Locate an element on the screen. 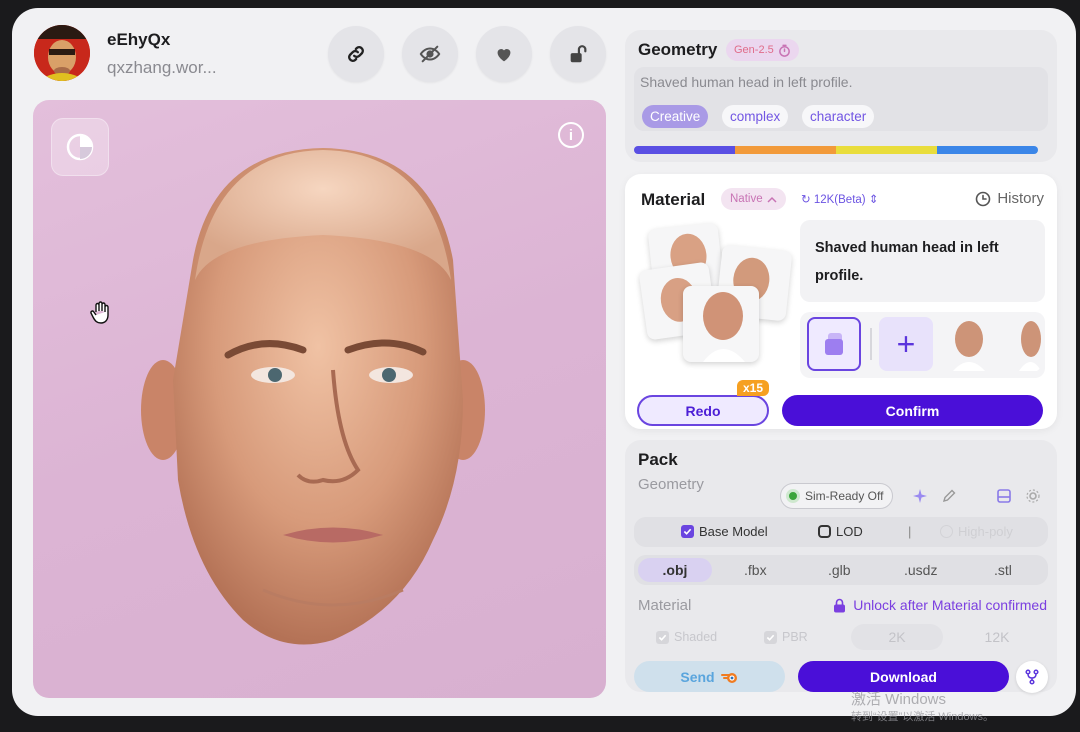 This screenshot has width=1080, height=732. view-mode-icon is located at coordinates (80, 147).